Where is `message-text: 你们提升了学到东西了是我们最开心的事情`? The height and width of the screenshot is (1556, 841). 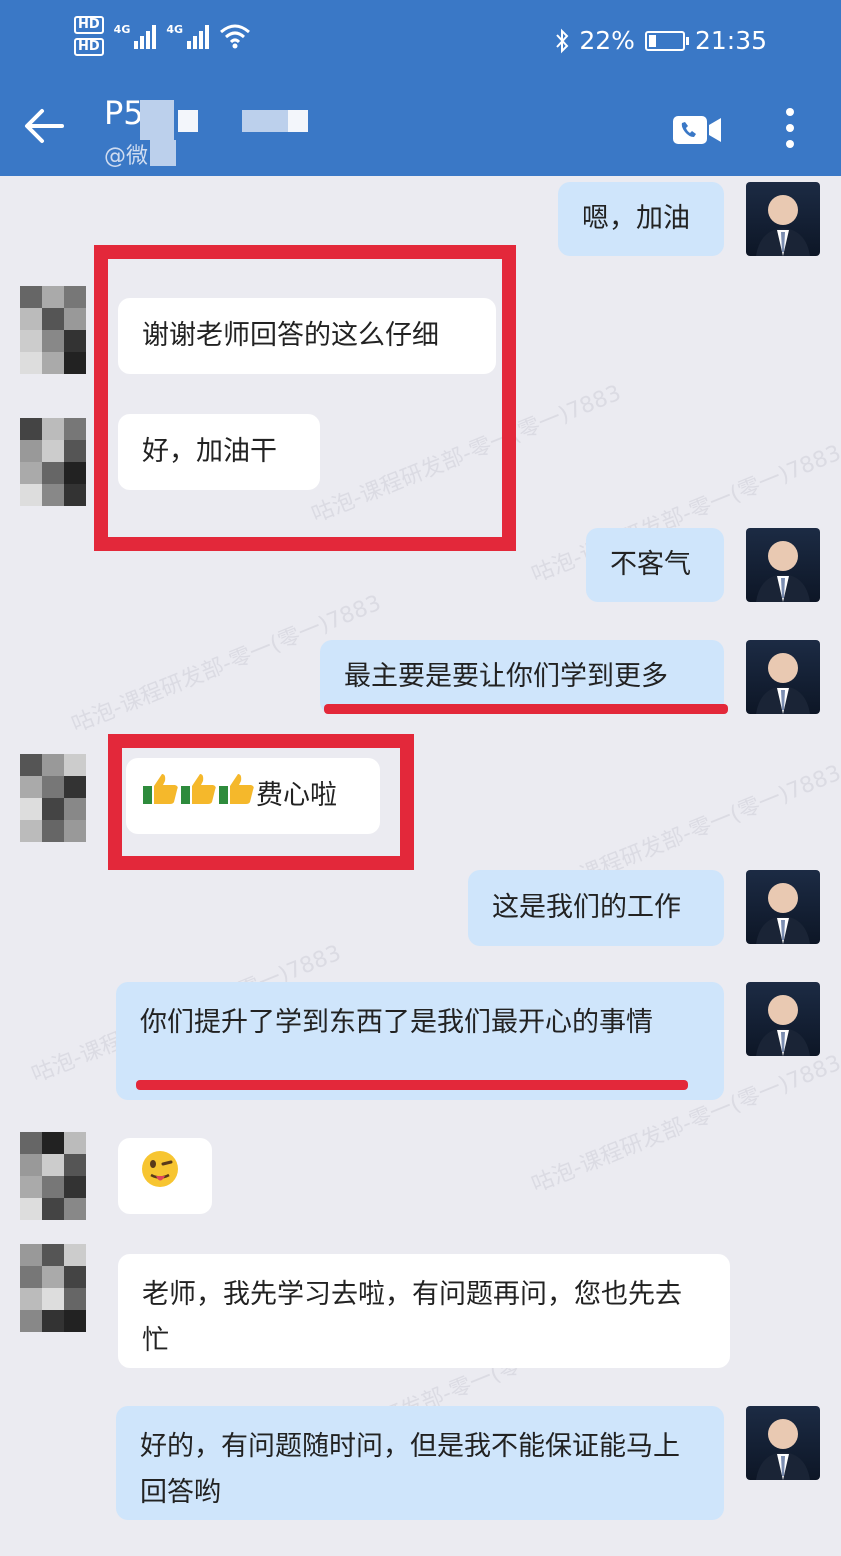 message-text: 你们提升了学到东西了是我们最开心的事情 is located at coordinates (396, 1022).